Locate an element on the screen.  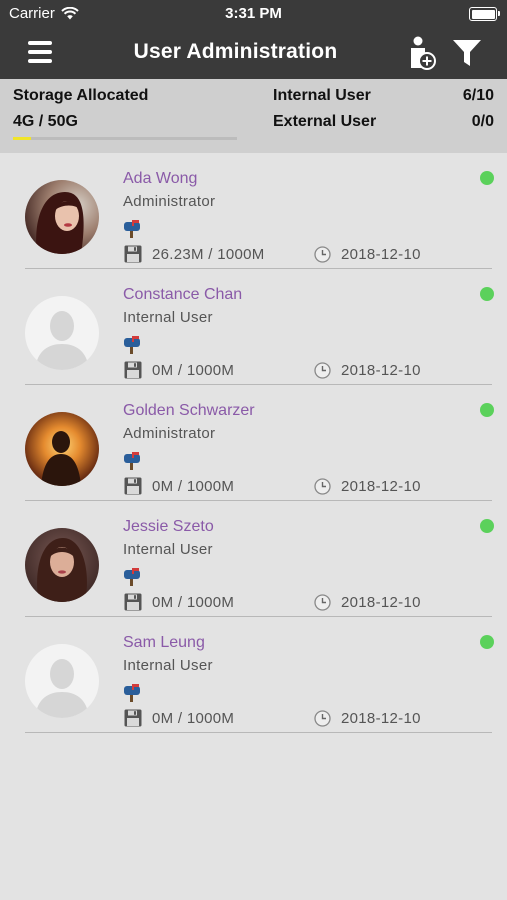
user-name: Sam Leung is located at coordinates (164, 642).